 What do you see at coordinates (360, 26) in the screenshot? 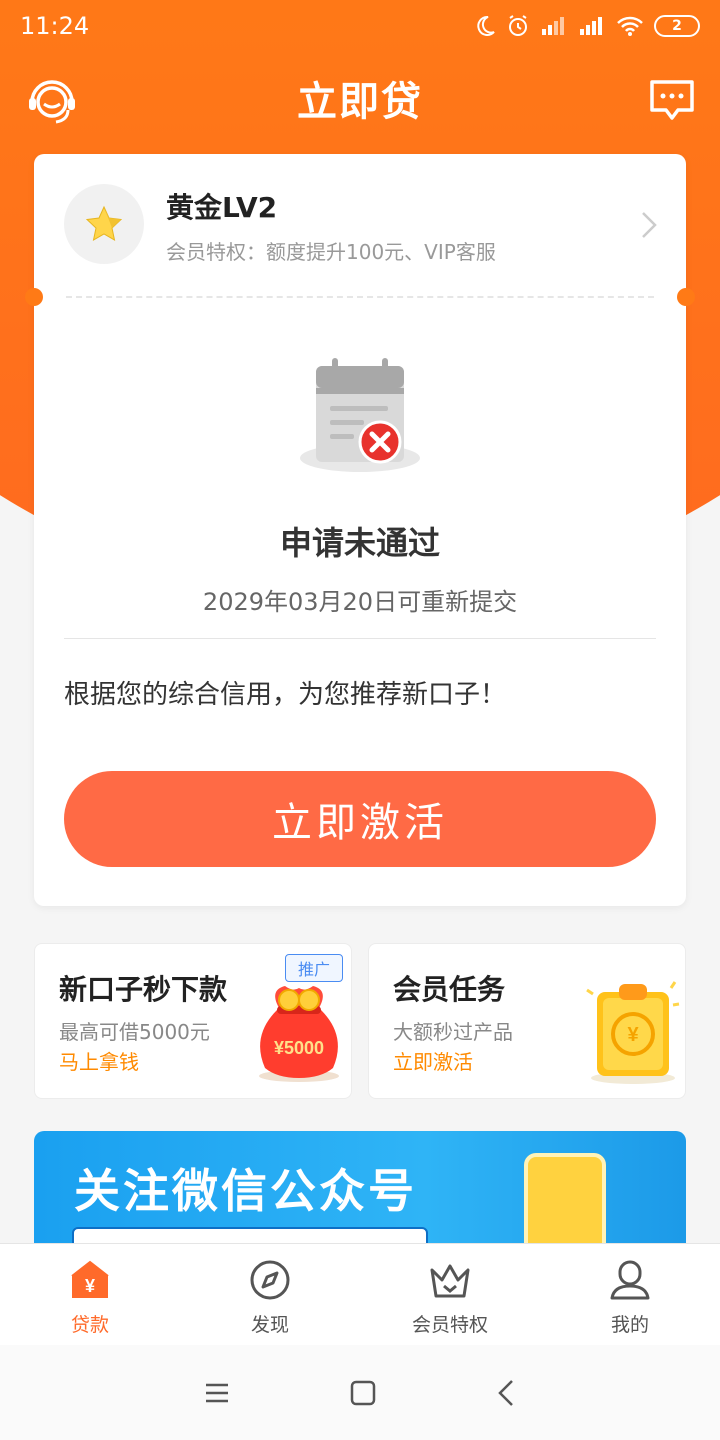
I see `status-bar: 11:24 2` at bounding box center [360, 26].